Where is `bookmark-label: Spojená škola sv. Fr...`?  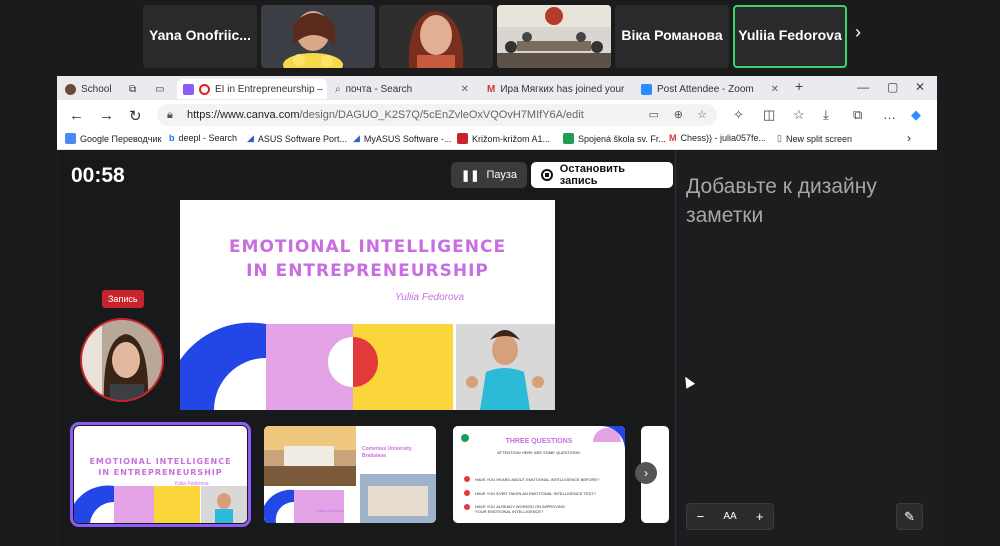 bookmark-label: Spojená škola sv. Fr... is located at coordinates (622, 138).